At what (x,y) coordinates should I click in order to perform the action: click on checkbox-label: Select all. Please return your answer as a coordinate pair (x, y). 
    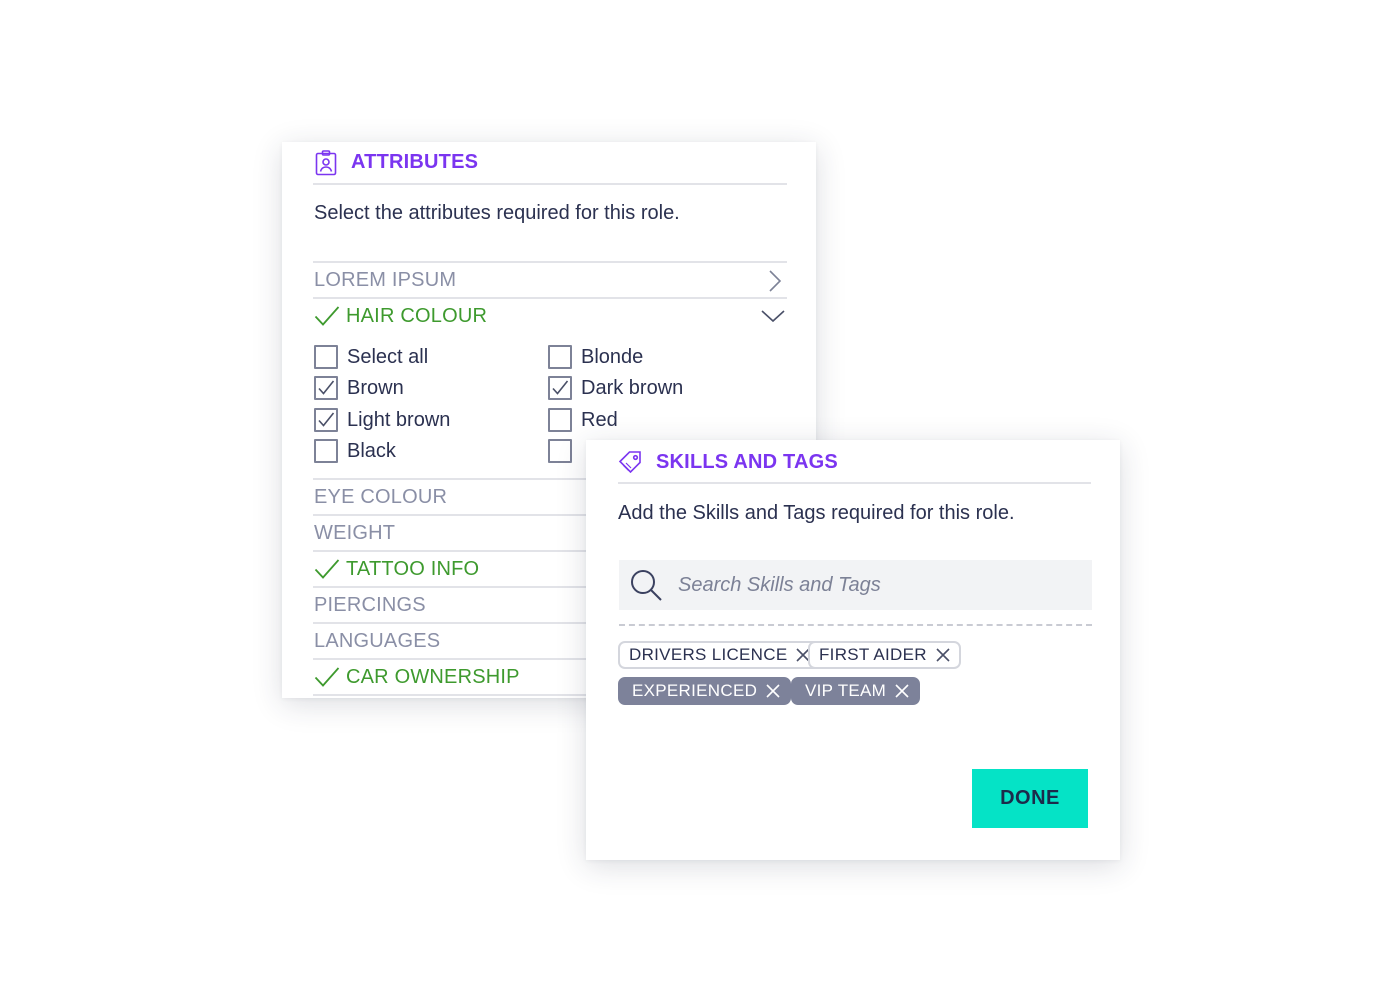
    Looking at the image, I should click on (388, 356).